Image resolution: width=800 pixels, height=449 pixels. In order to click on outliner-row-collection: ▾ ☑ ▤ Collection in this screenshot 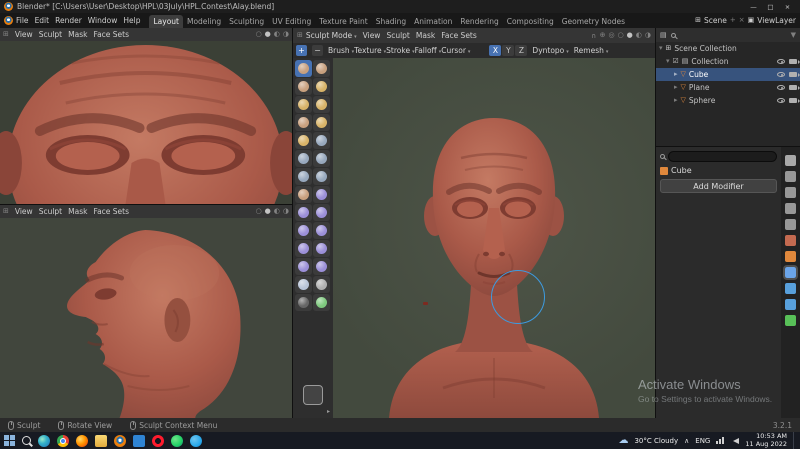, I will do `click(728, 61)`.